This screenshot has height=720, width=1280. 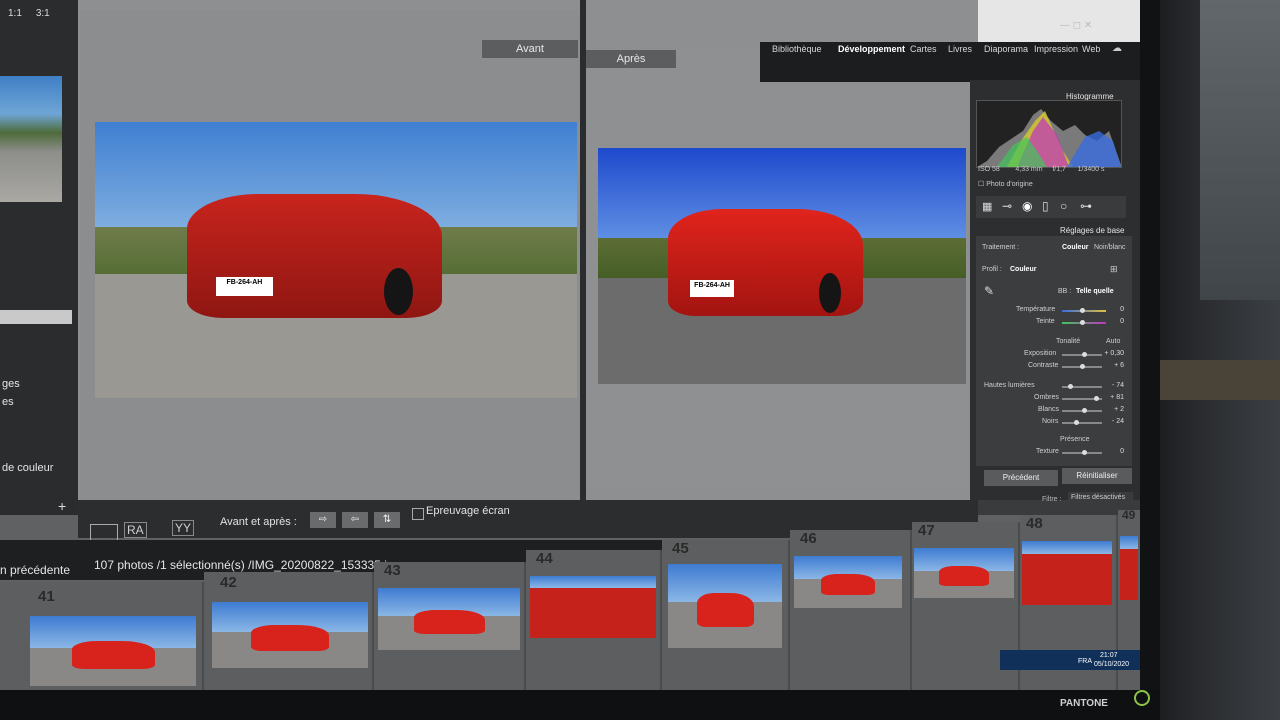 I want to click on aperture-value: f/1,7, so click(x=1059, y=169).